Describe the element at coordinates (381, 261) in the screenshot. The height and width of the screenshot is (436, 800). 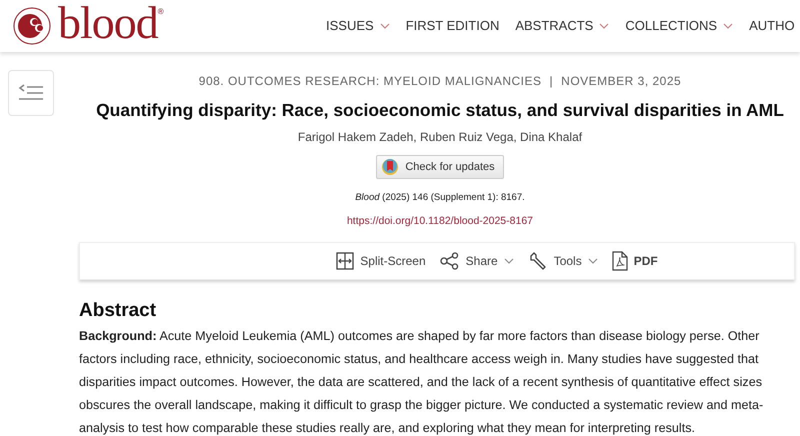
I see `toolbar-button: Split-Screen` at that location.